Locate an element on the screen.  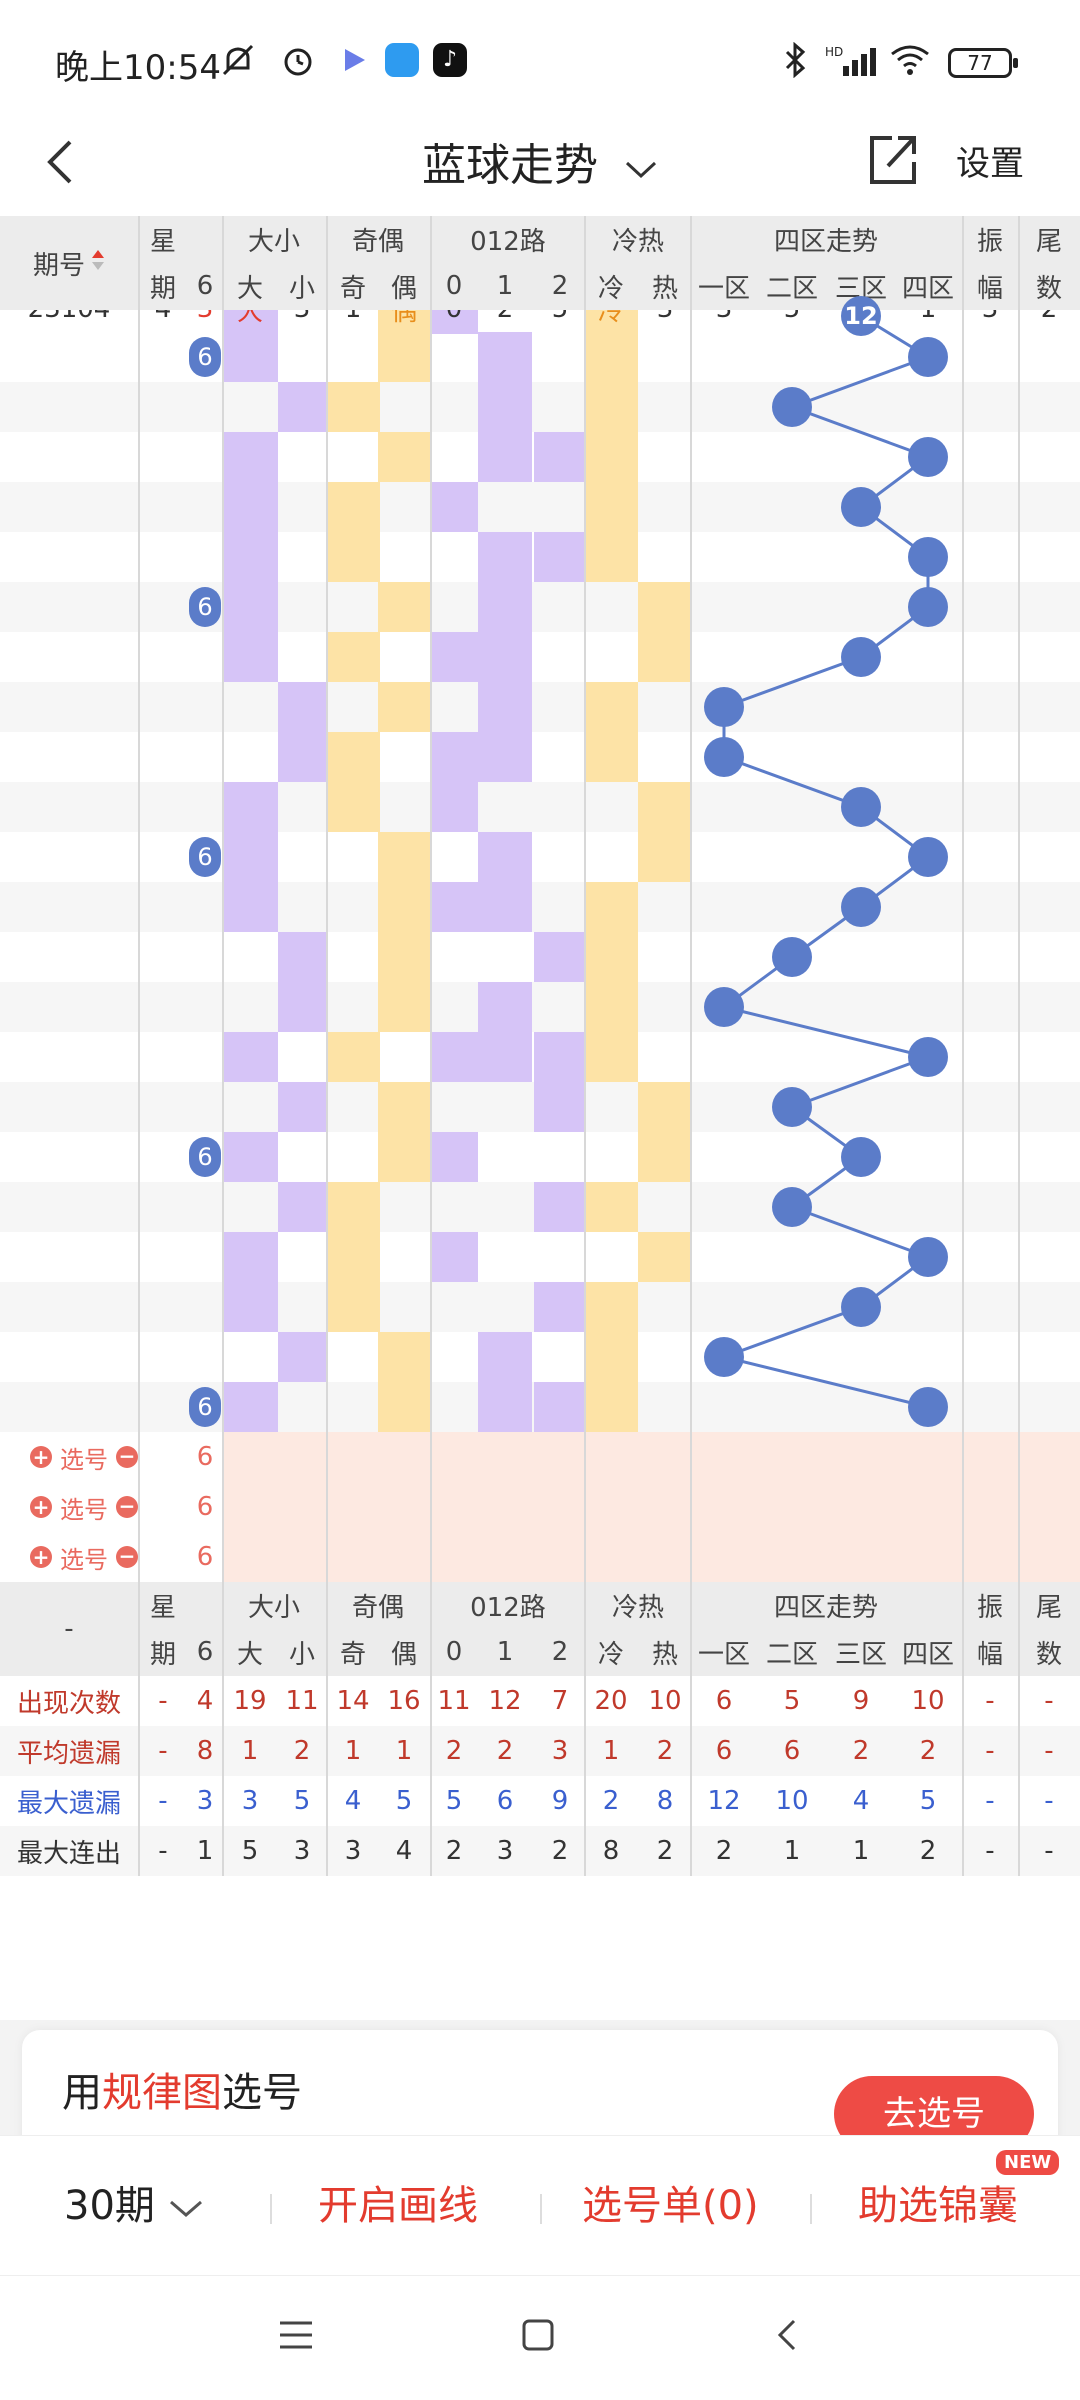
home-icon is located at coordinates (538, 2339).